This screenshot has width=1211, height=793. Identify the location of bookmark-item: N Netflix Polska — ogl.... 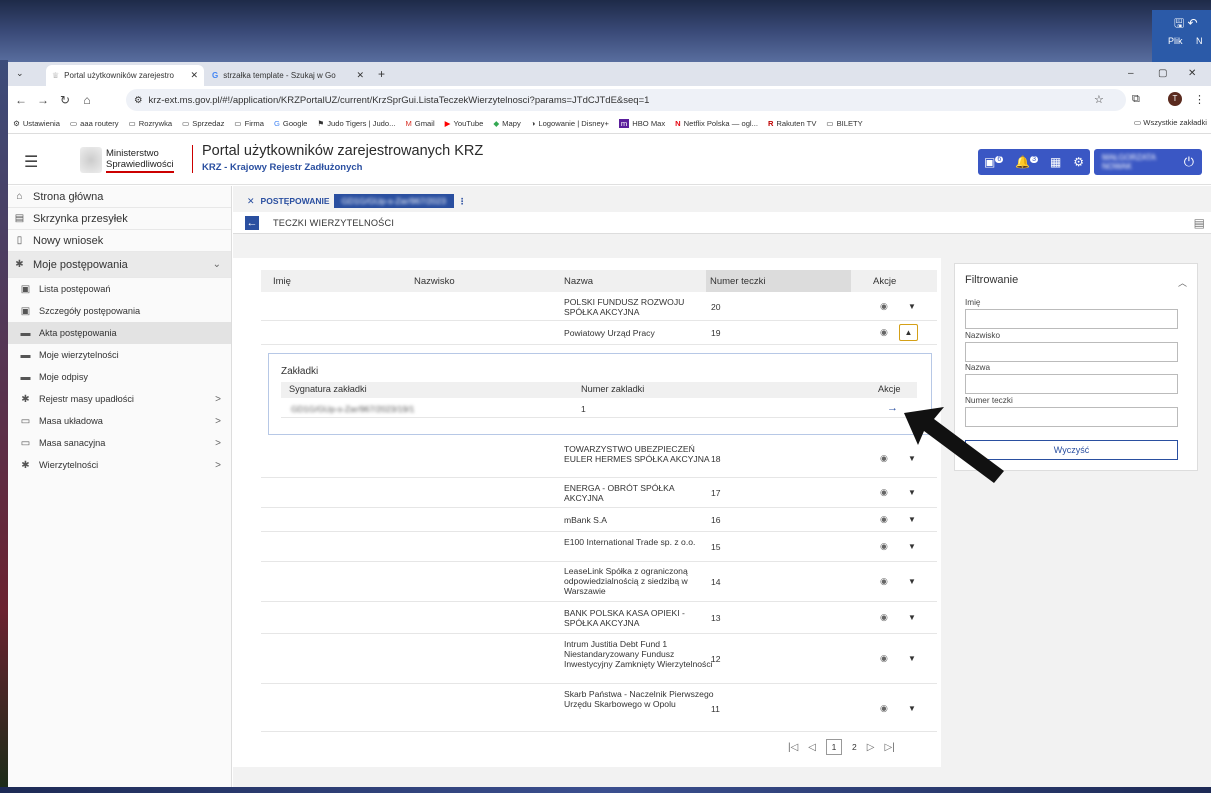
(716, 123).